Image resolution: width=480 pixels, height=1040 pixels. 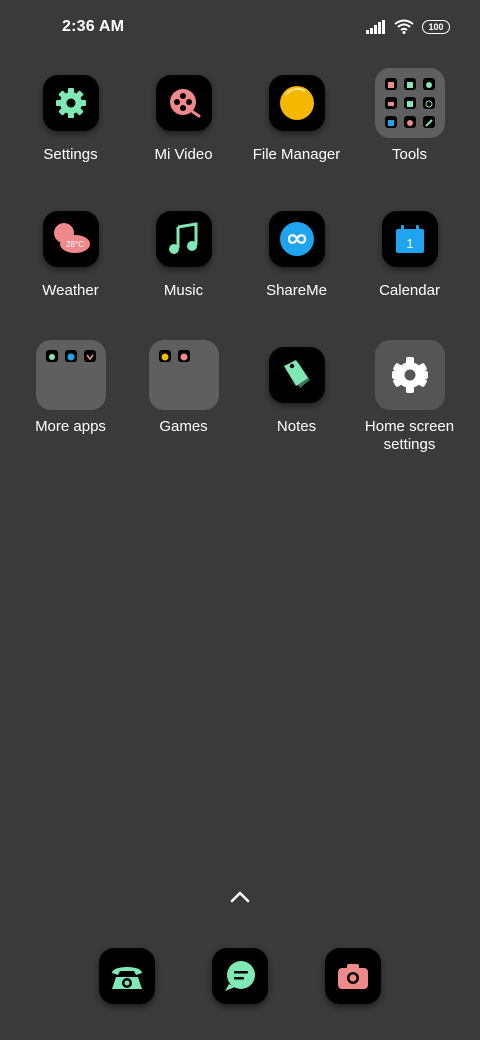 I want to click on weather-cloud-icon: 28°C, so click(x=70, y=239).